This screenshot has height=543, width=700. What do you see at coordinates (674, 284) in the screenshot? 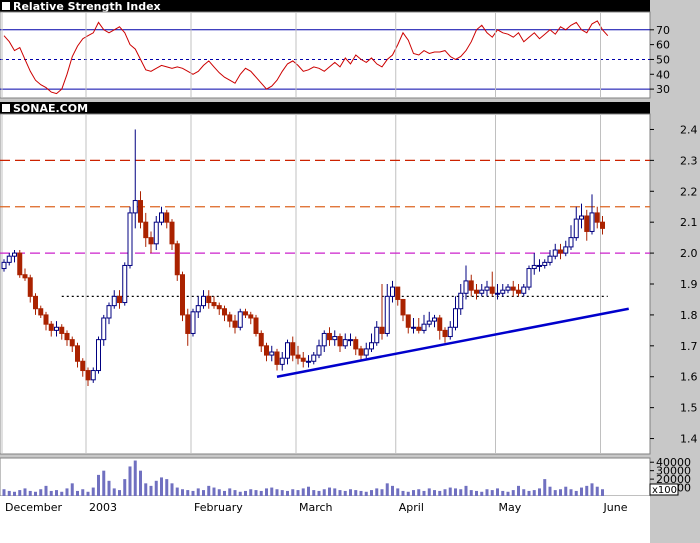
I see `price-y-axis: 2.4 2.3 2.2 2.1 2.0 1.9 1.8 1.7 1.6 1.5 1.4` at bounding box center [674, 284].